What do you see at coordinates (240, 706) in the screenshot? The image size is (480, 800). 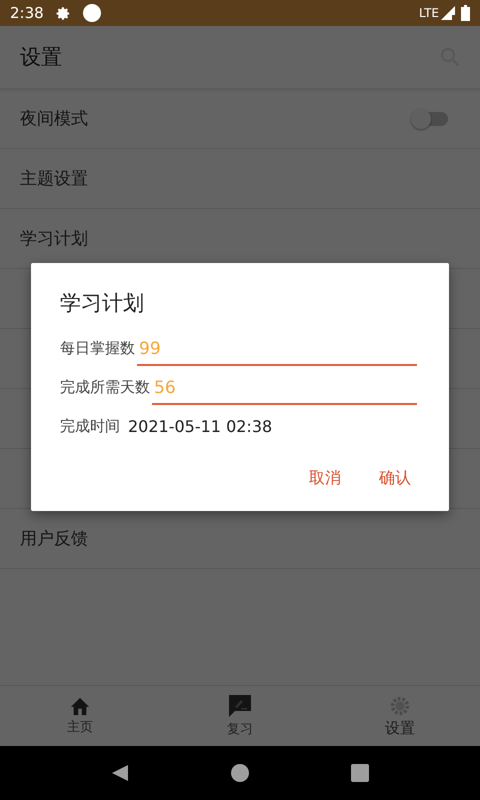 I see `pencil-message-icon` at bounding box center [240, 706].